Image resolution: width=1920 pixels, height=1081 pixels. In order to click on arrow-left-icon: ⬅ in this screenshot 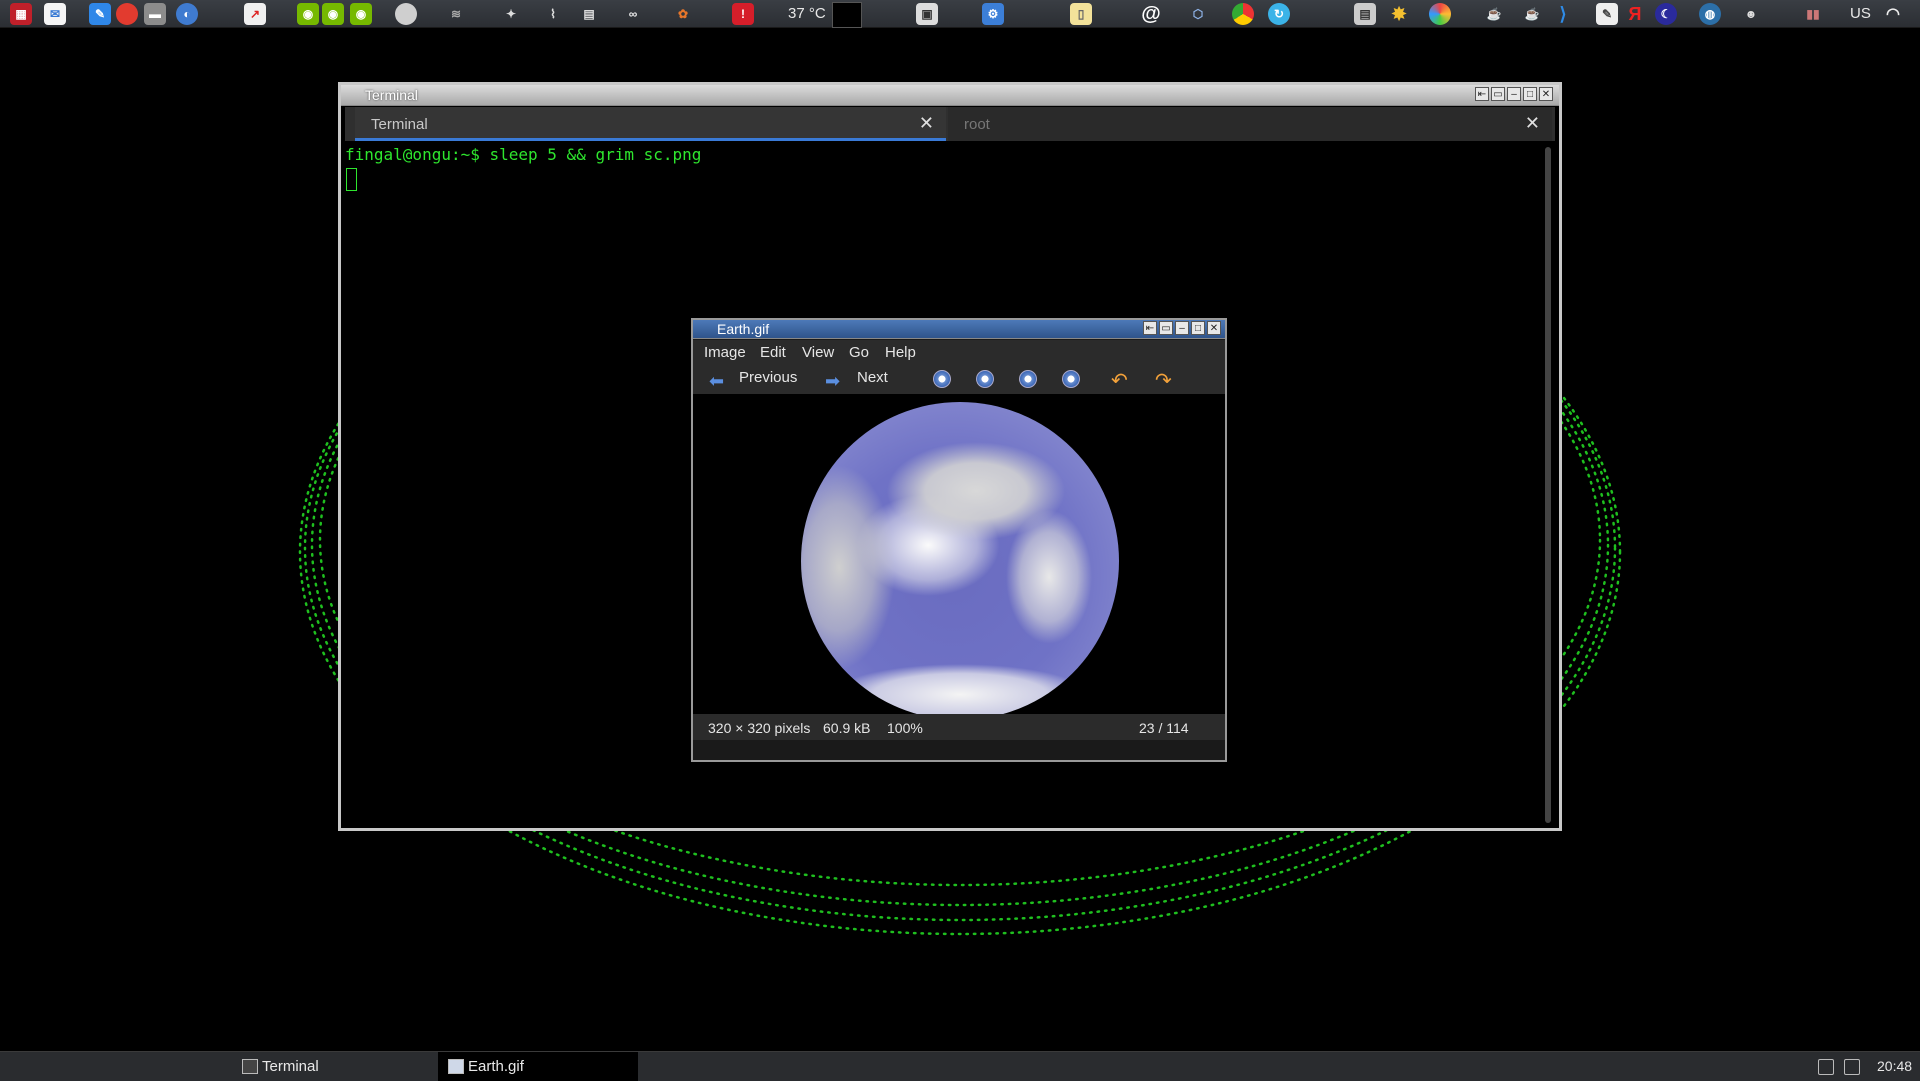, I will do `click(716, 381)`.